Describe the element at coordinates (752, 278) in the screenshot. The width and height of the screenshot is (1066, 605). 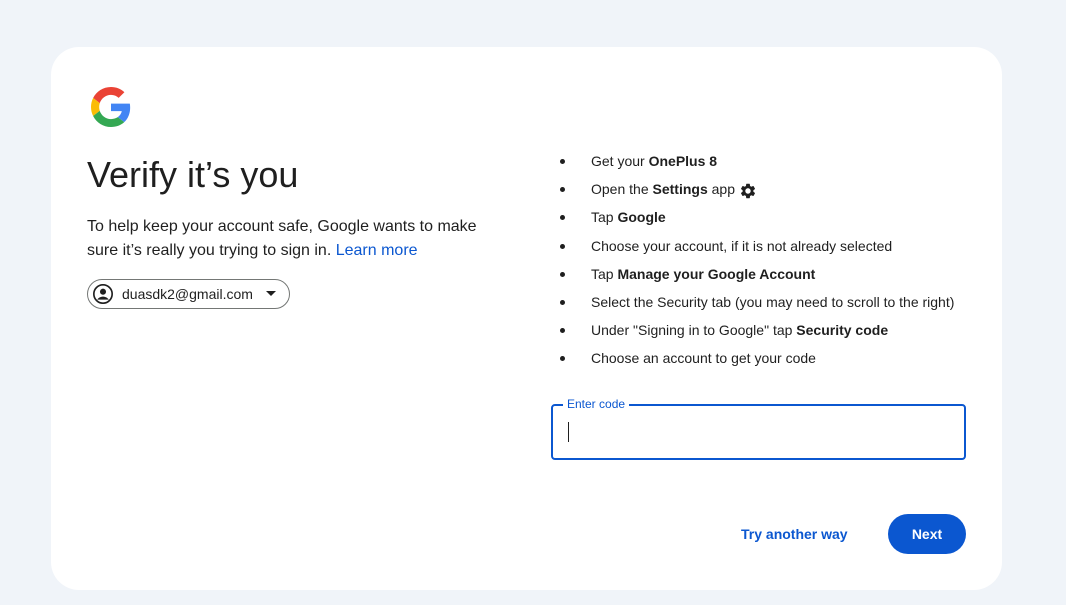
I see `step-item: Tap Manage your Google Account` at that location.